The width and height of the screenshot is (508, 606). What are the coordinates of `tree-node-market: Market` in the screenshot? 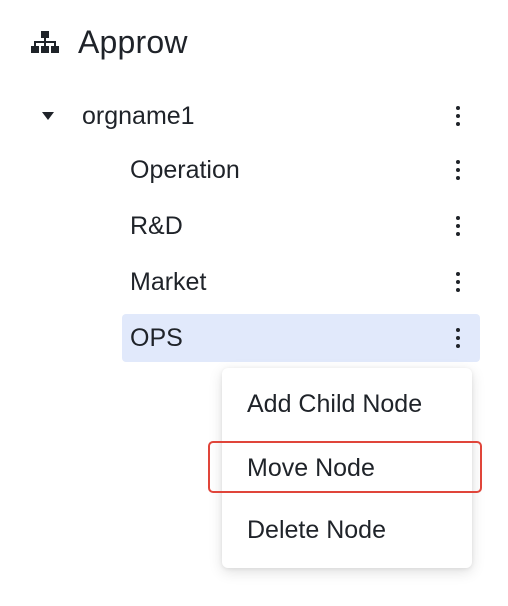 It's located at (254, 282).